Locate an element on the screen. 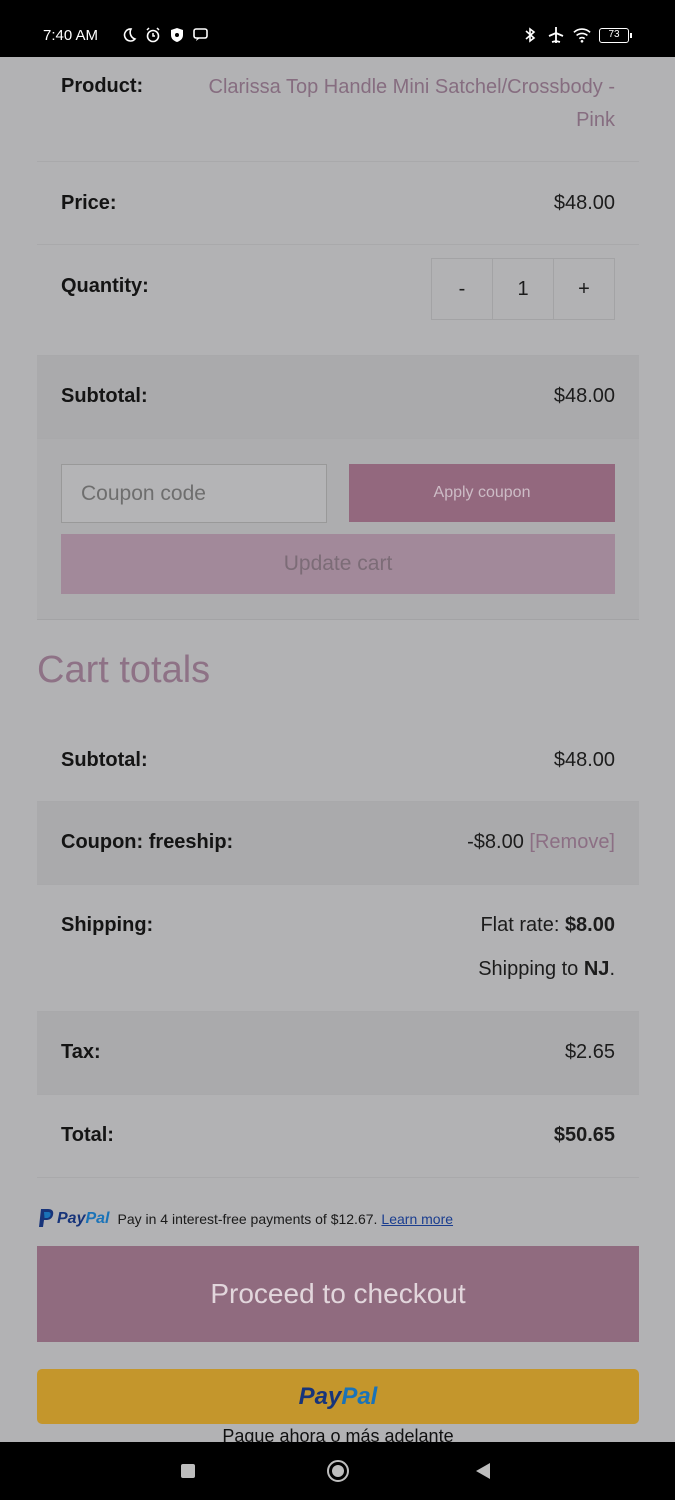 Image resolution: width=675 pixels, height=1500 pixels. paypal-button-subtext: Paque ahora o más adelante is located at coordinates (338, 1434).